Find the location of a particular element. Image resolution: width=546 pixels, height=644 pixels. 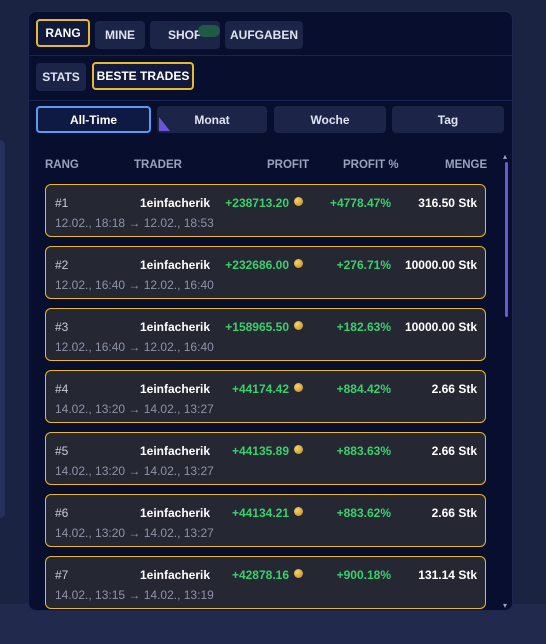

scroll-up-icon: ▴ is located at coordinates (505, 156).